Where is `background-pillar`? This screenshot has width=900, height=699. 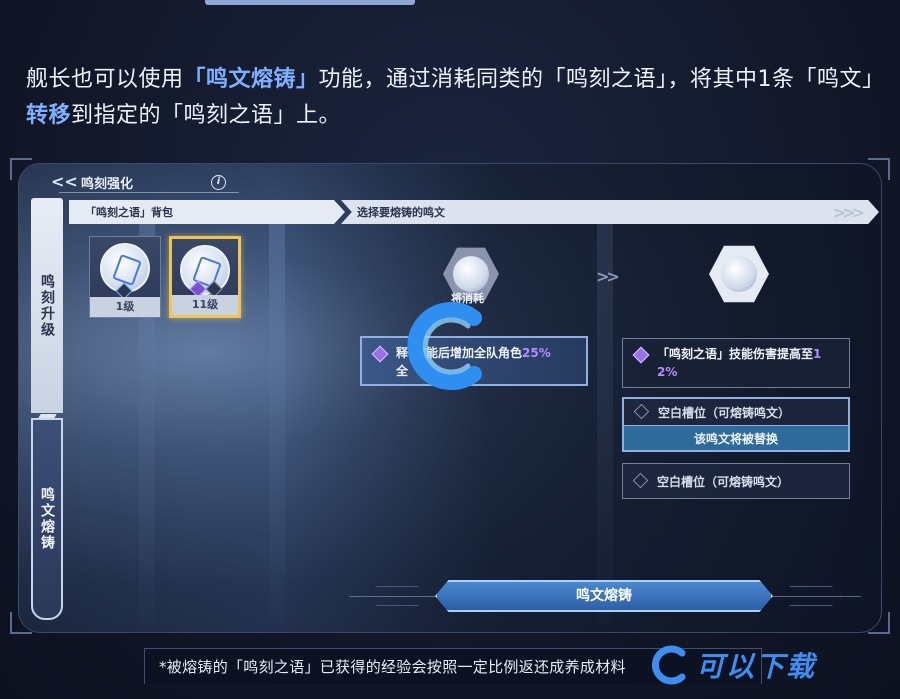
background-pillar is located at coordinates (277, 424).